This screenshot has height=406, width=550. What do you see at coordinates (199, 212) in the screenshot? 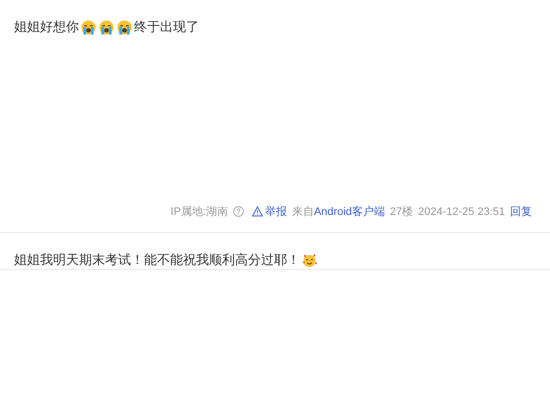
I see `ip-location: IP属地:湖南` at bounding box center [199, 212].